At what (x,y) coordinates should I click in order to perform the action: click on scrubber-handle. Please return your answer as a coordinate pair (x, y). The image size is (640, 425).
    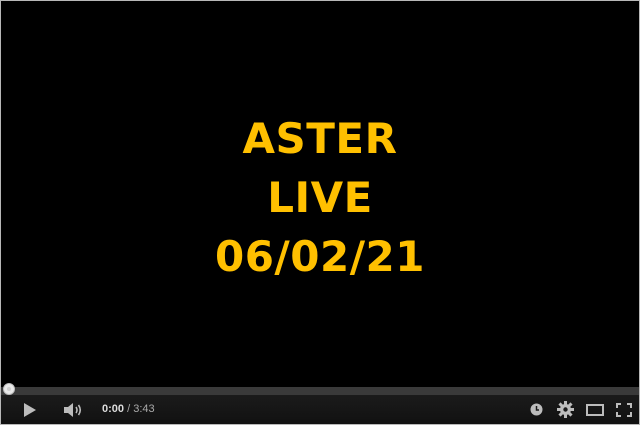
    Looking at the image, I should click on (9, 389).